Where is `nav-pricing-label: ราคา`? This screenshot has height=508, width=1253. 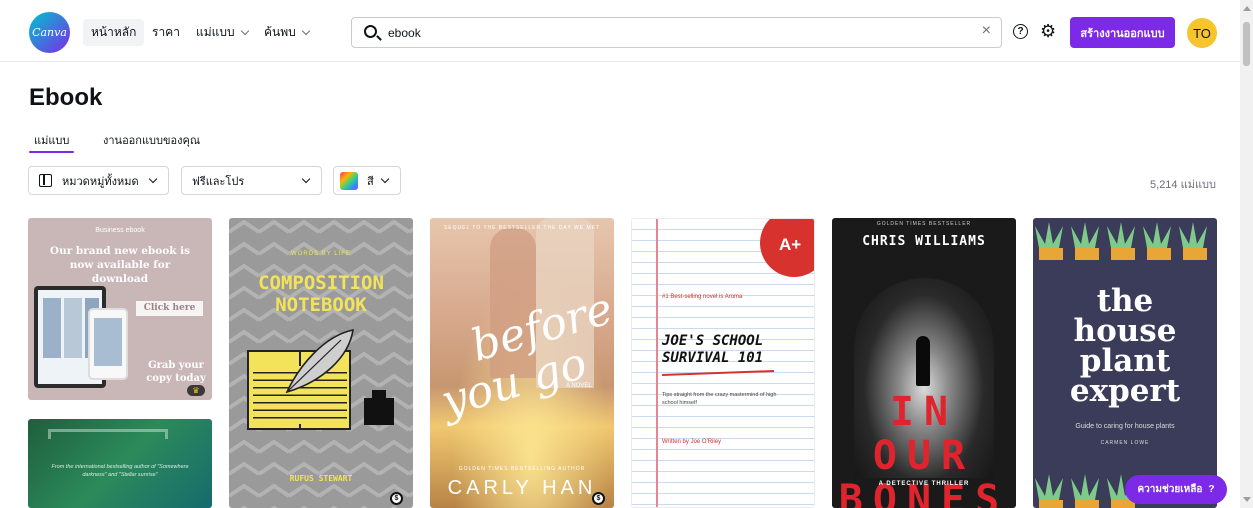
nav-pricing-label: ราคา is located at coordinates (166, 32).